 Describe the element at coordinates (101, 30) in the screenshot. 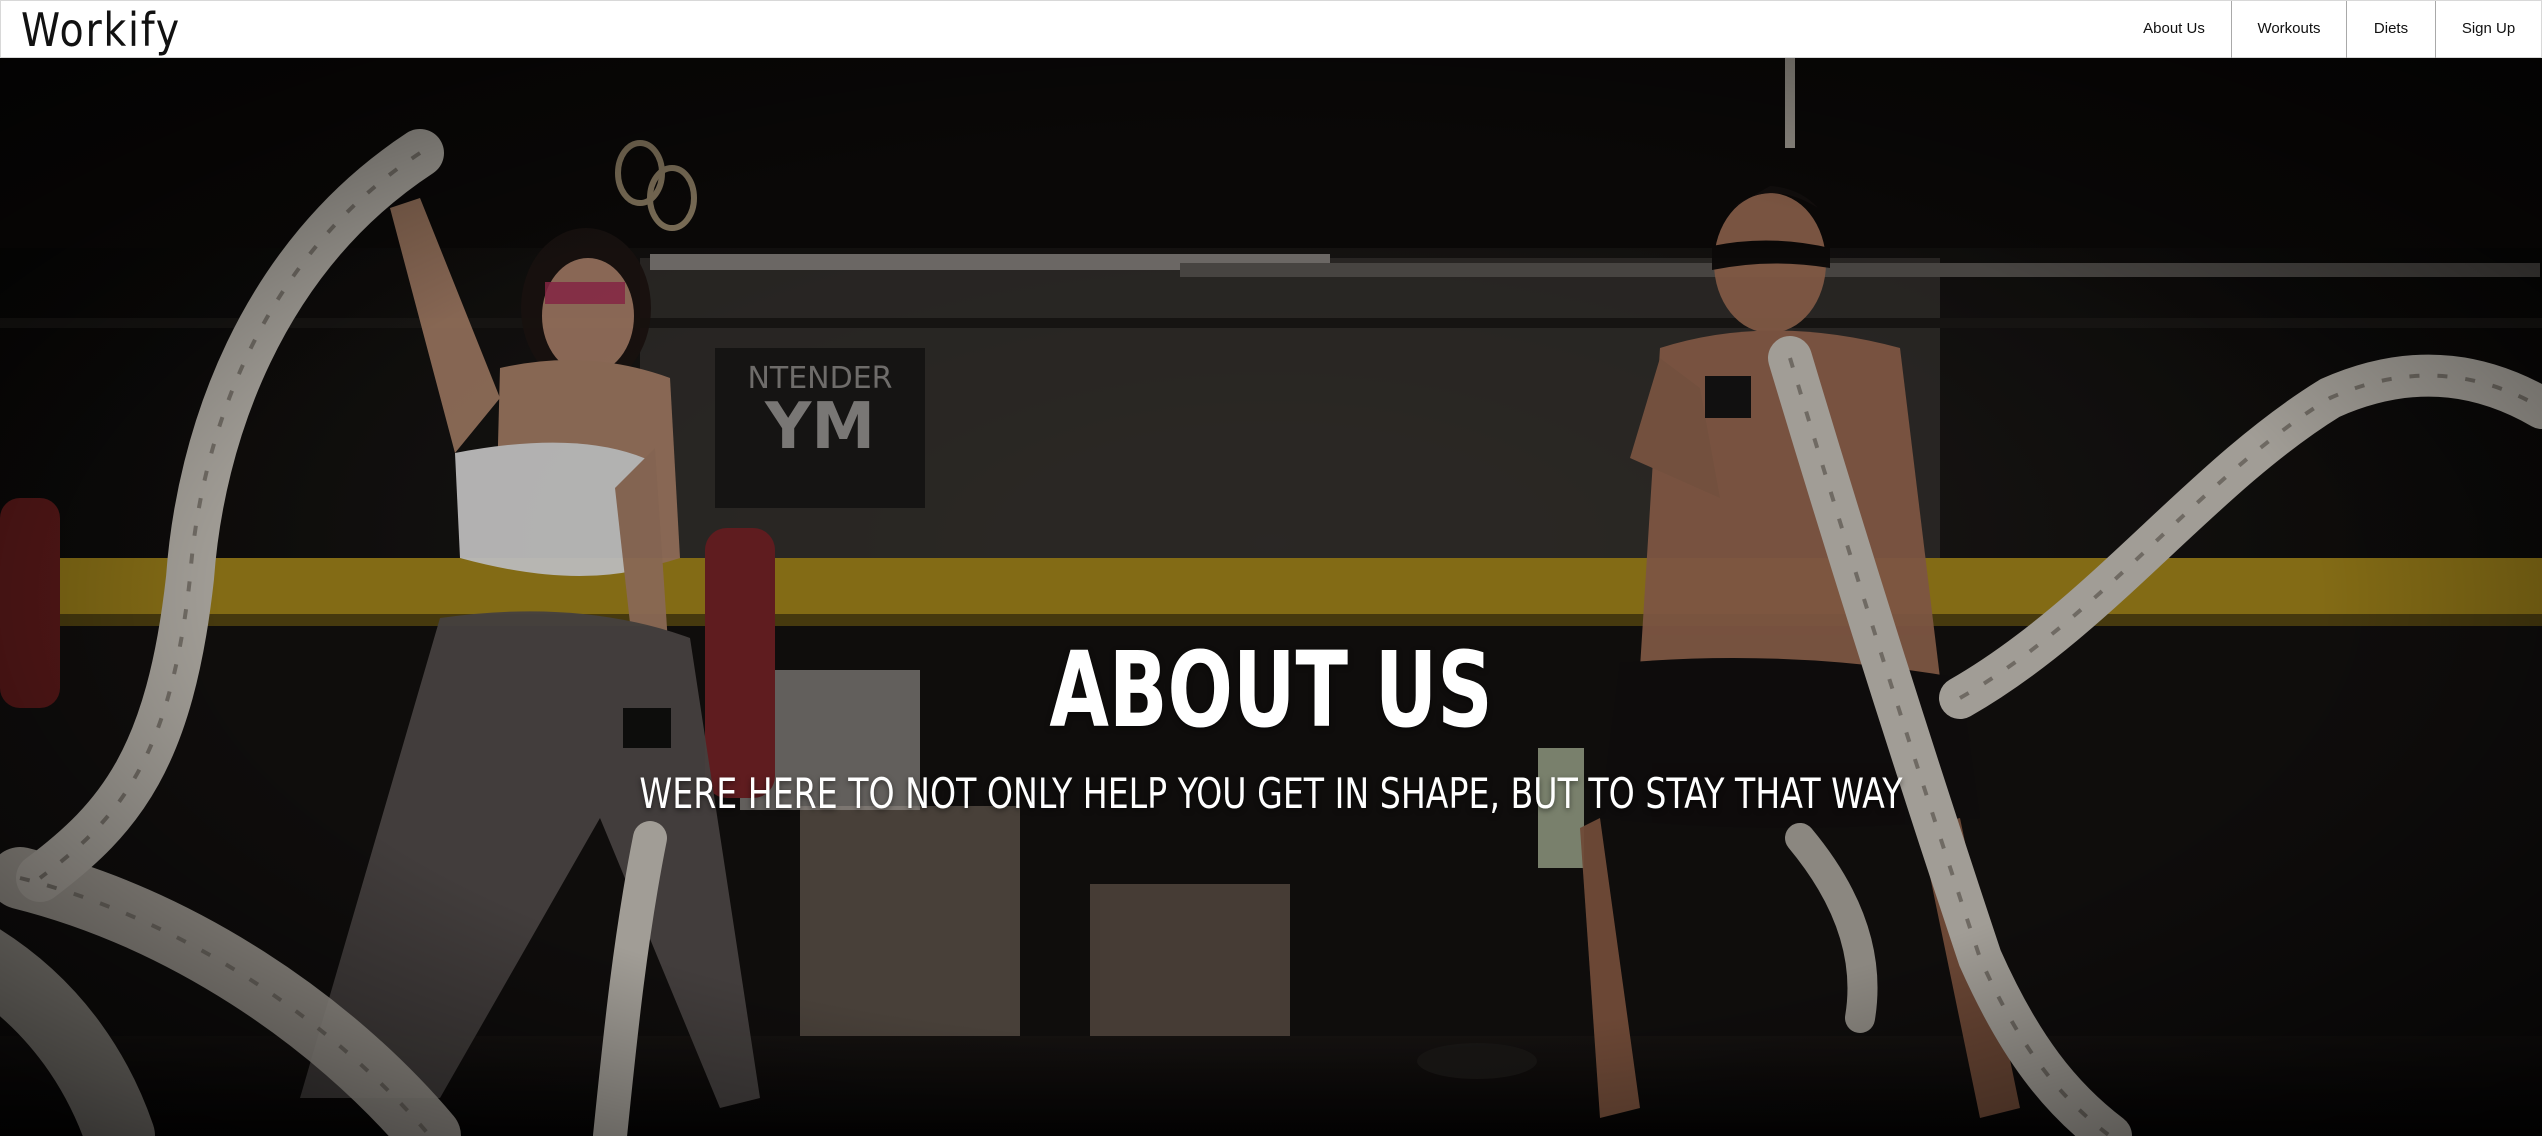

I see `brand-logo: Workify` at that location.